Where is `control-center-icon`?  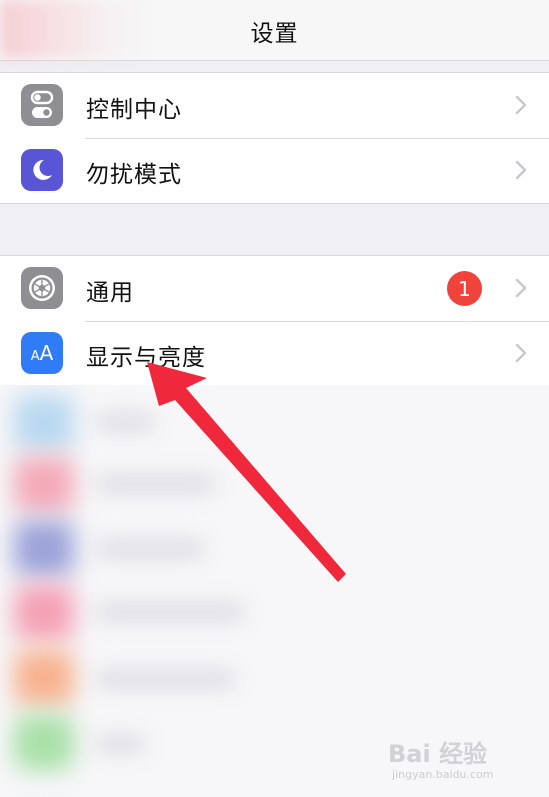
control-center-icon is located at coordinates (42, 105).